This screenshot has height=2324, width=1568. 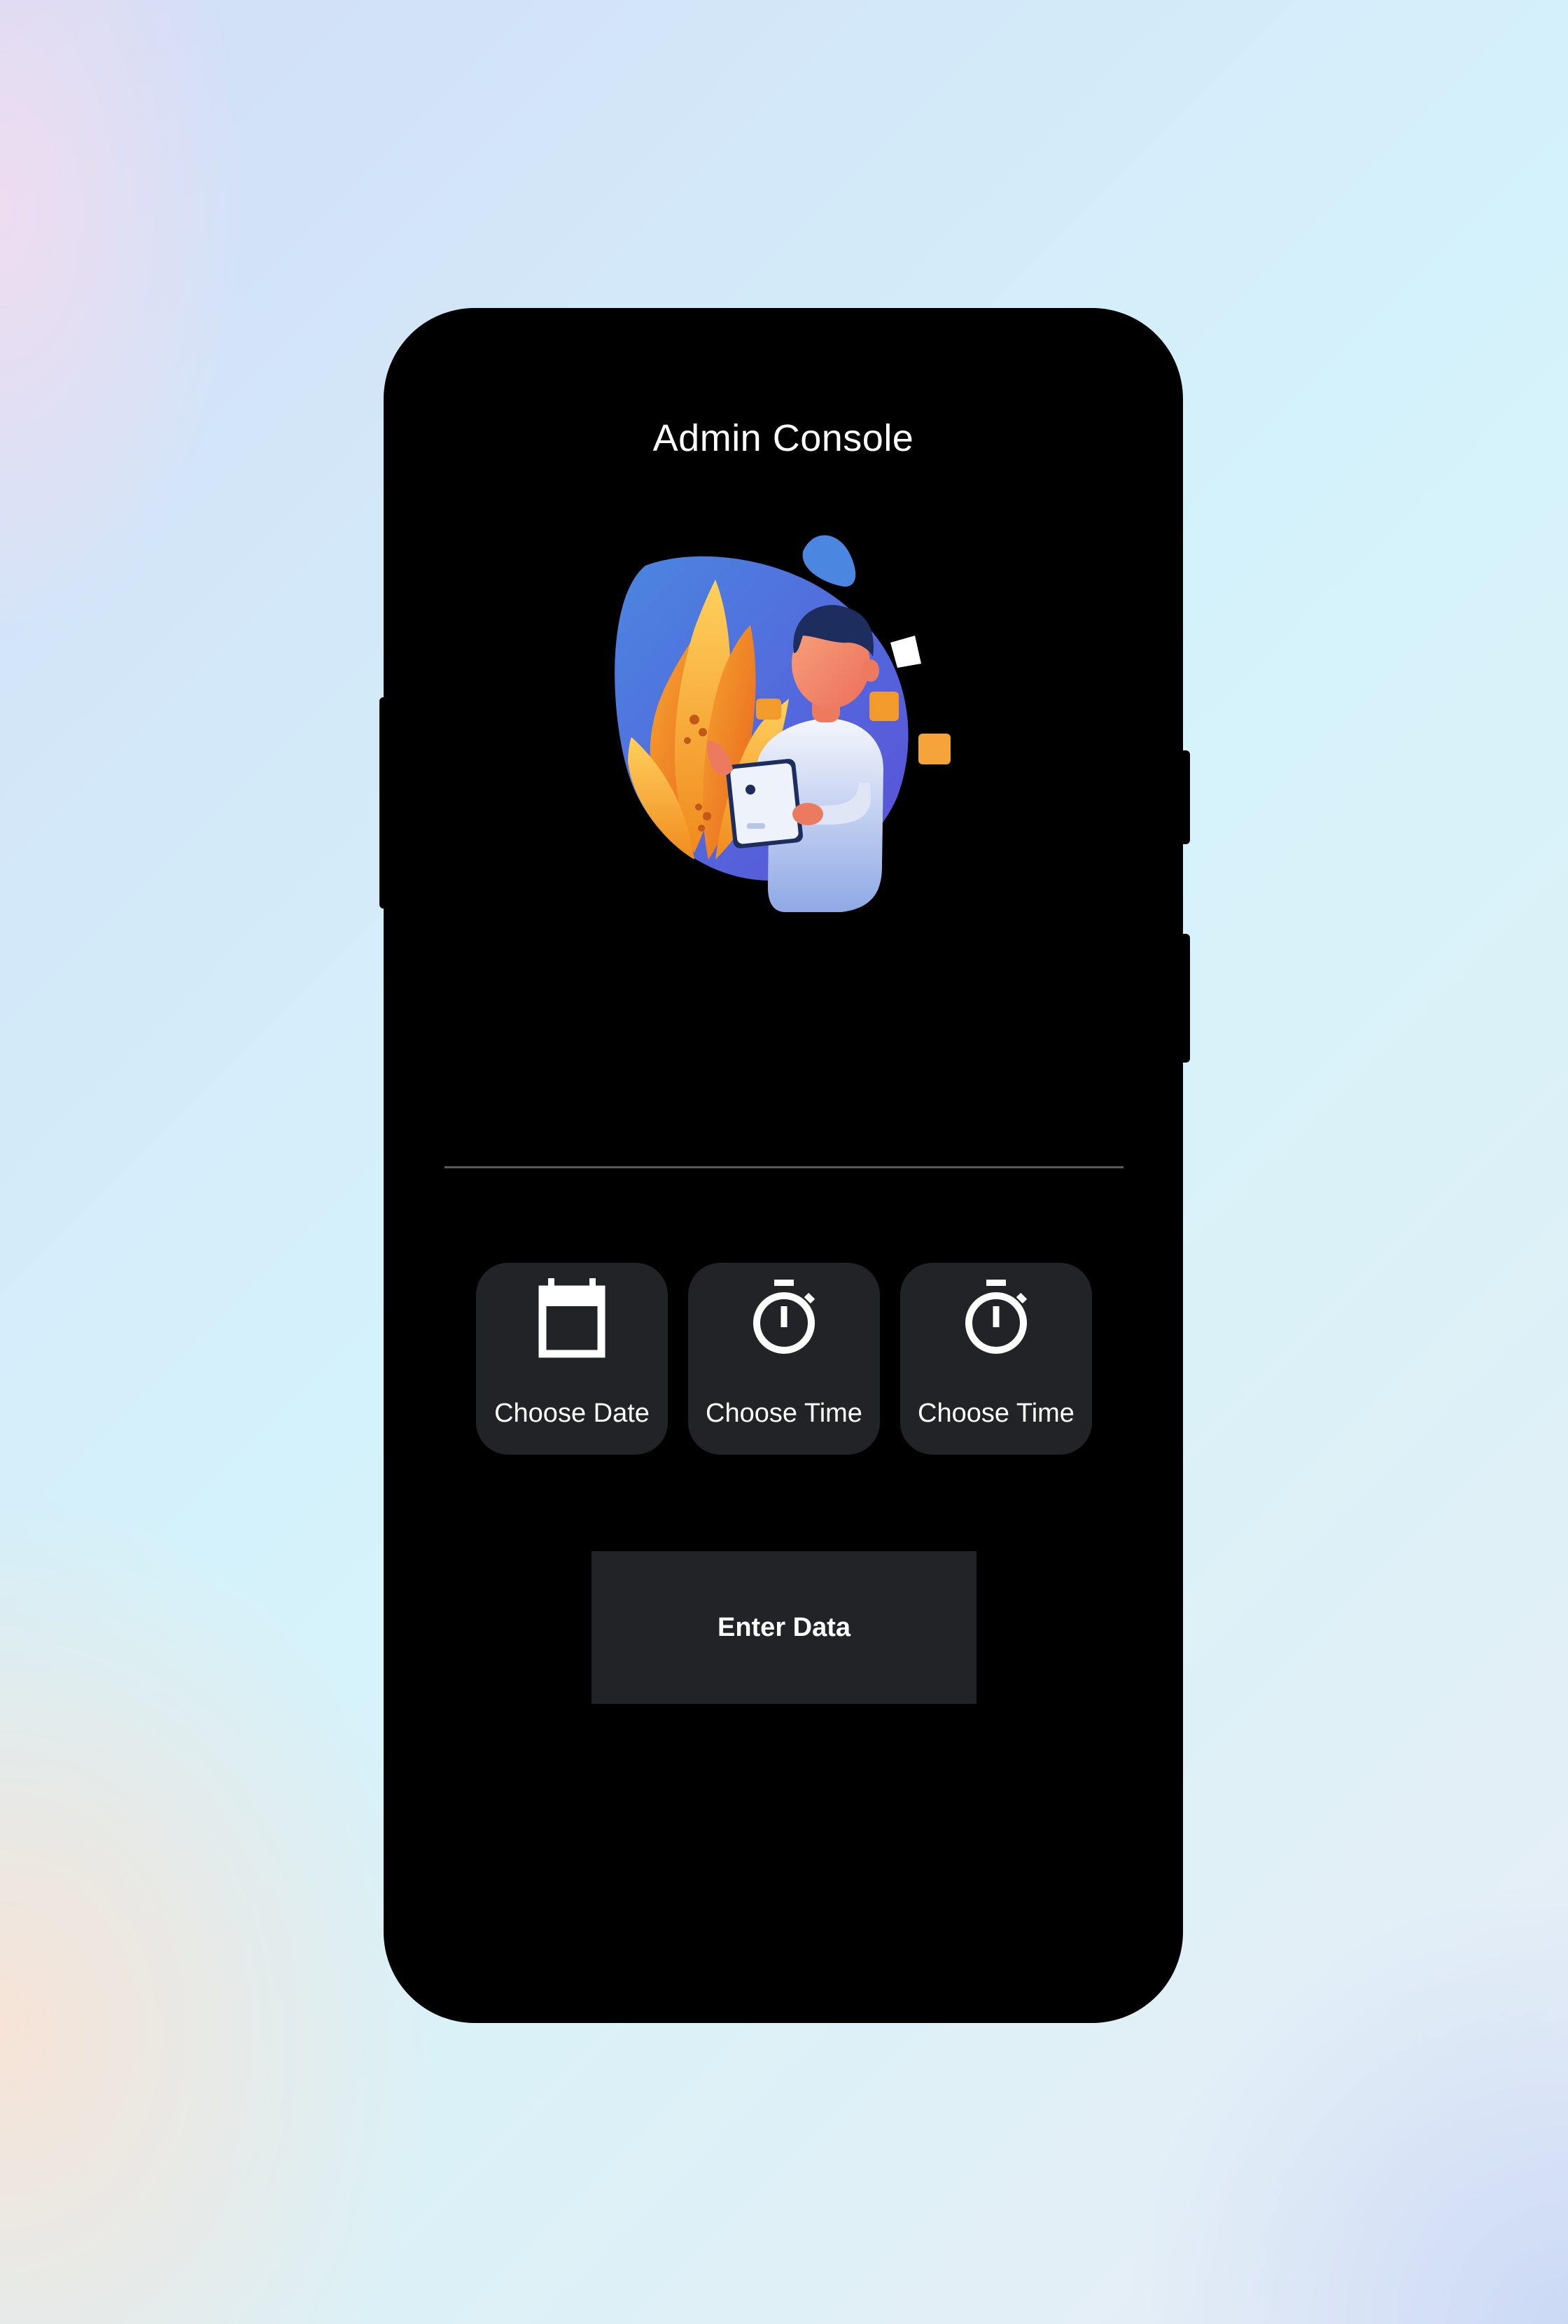 What do you see at coordinates (783, 723) in the screenshot?
I see `person-with-tablet-illustration` at bounding box center [783, 723].